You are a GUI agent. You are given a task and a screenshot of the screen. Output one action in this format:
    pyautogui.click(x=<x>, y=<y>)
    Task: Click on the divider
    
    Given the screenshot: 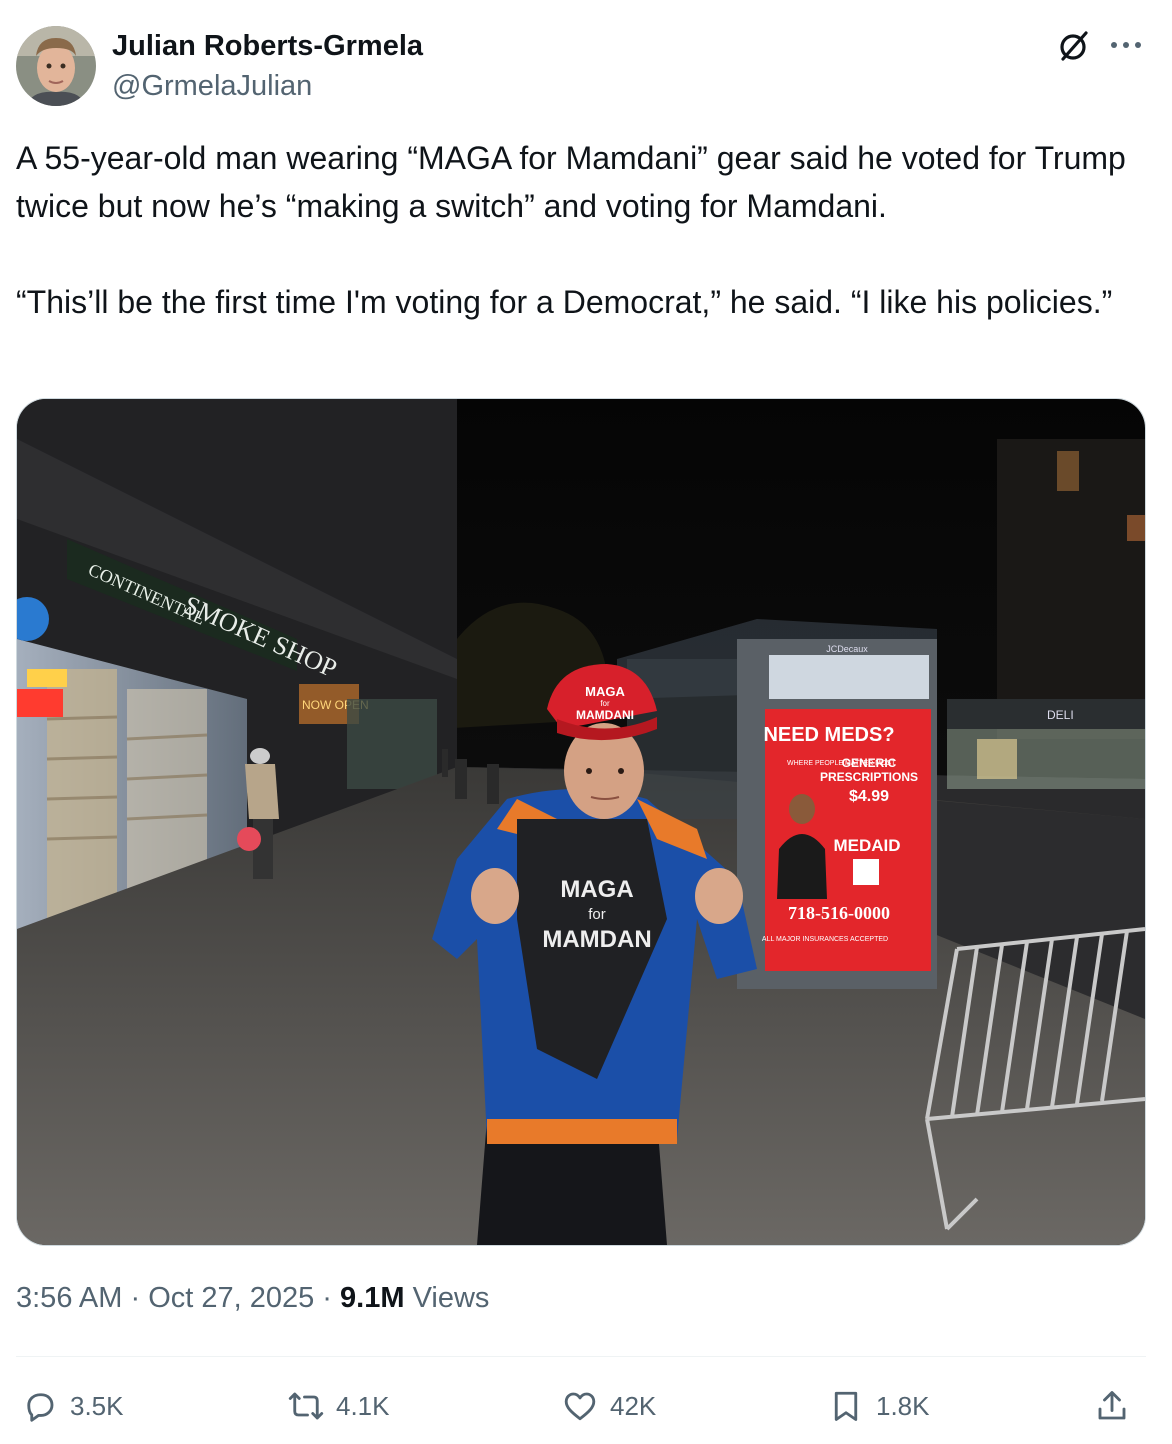 What is the action you would take?
    pyautogui.click(x=581, y=1356)
    